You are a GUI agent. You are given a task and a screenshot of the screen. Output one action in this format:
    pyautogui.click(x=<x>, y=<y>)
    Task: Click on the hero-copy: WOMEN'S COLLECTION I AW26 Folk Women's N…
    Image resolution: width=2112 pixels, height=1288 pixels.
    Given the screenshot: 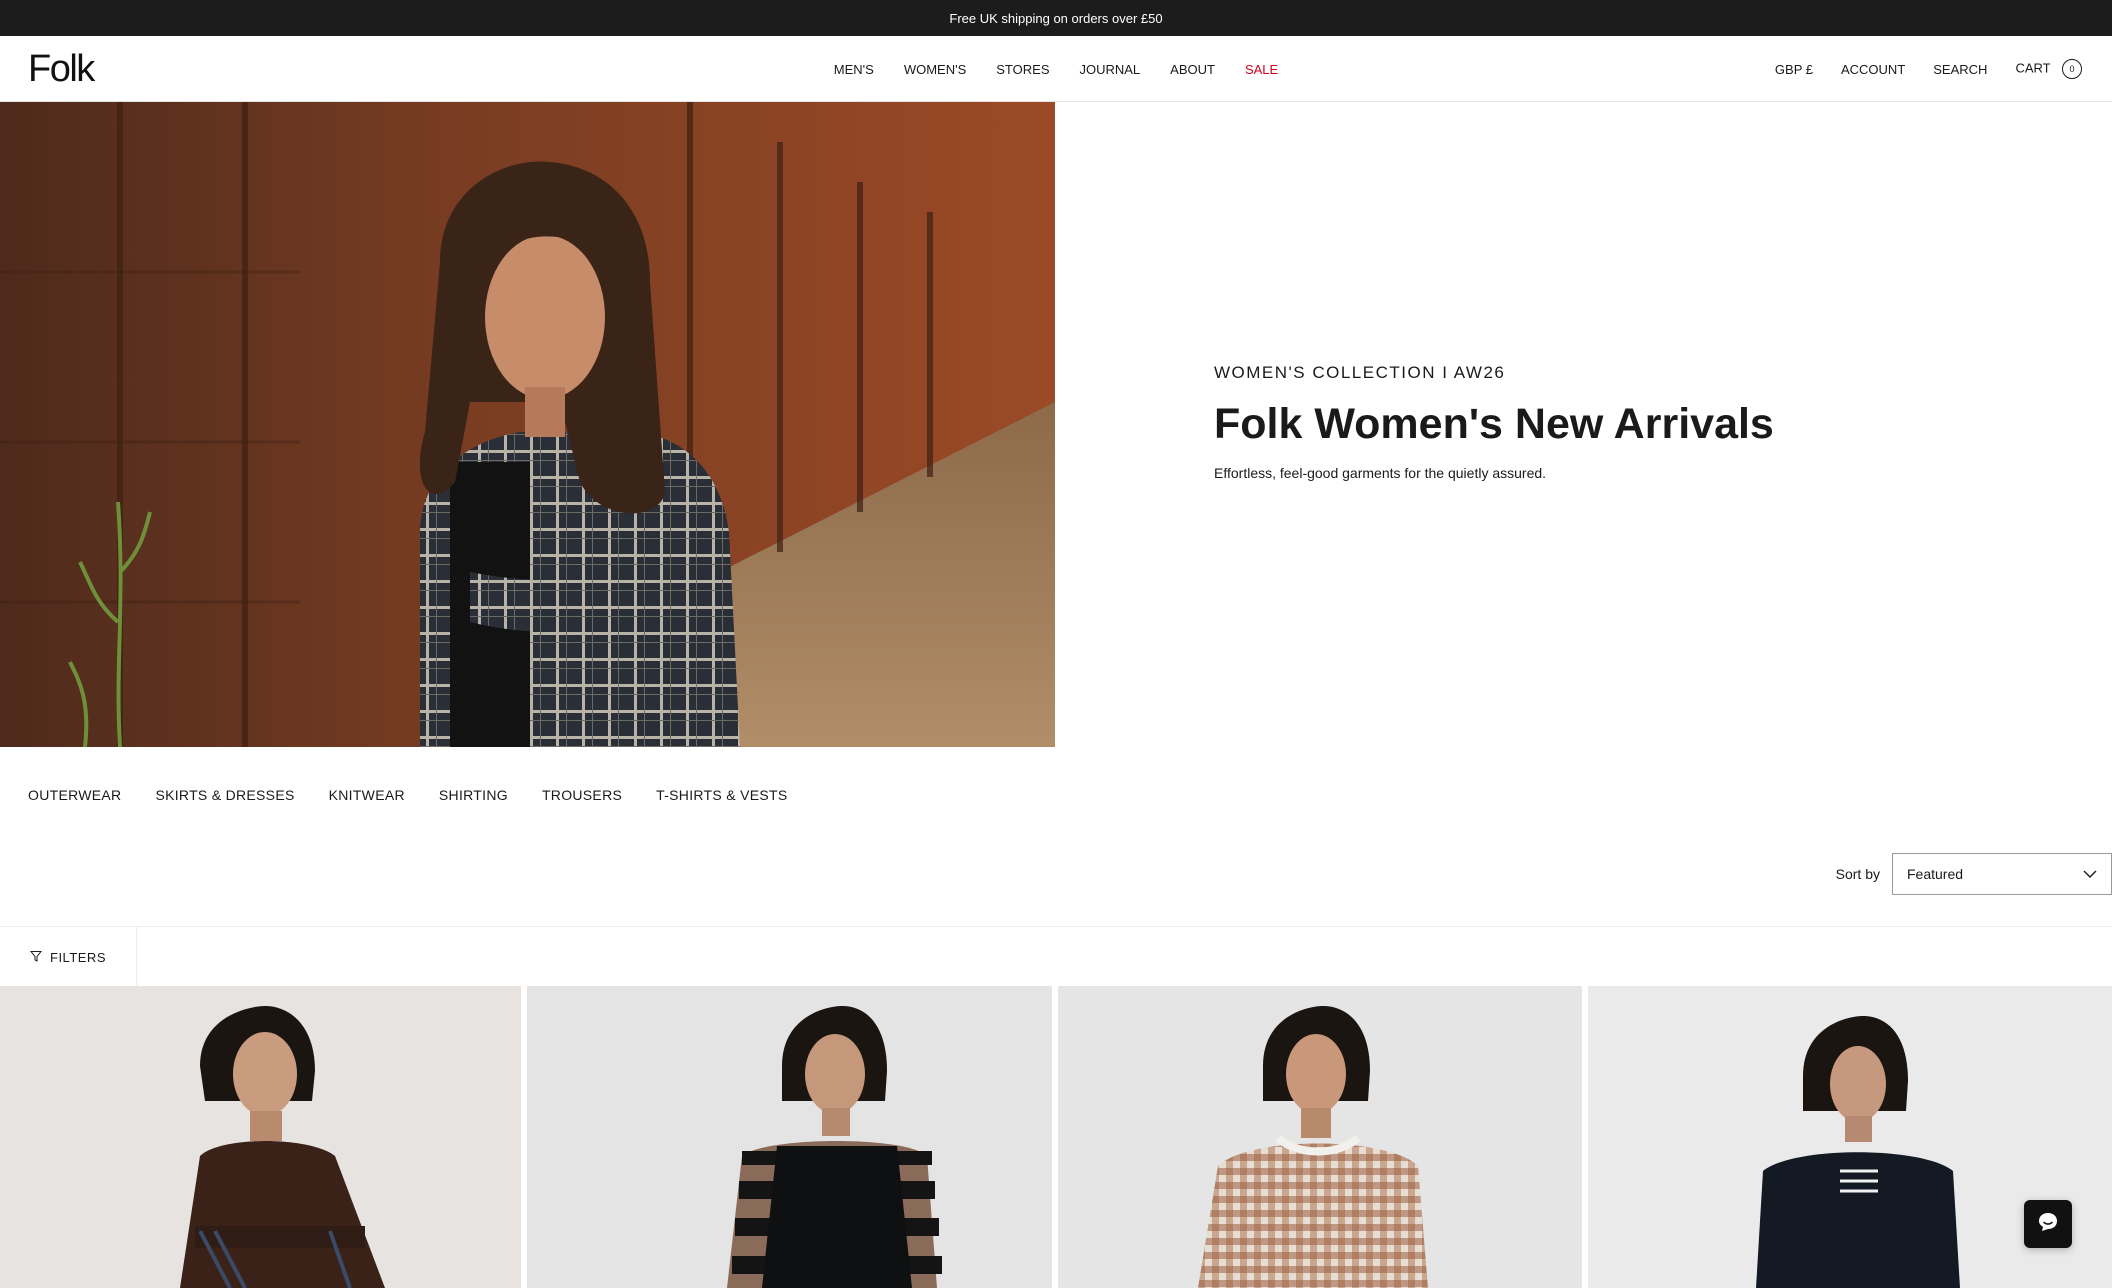 What is the action you would take?
    pyautogui.click(x=1594, y=422)
    